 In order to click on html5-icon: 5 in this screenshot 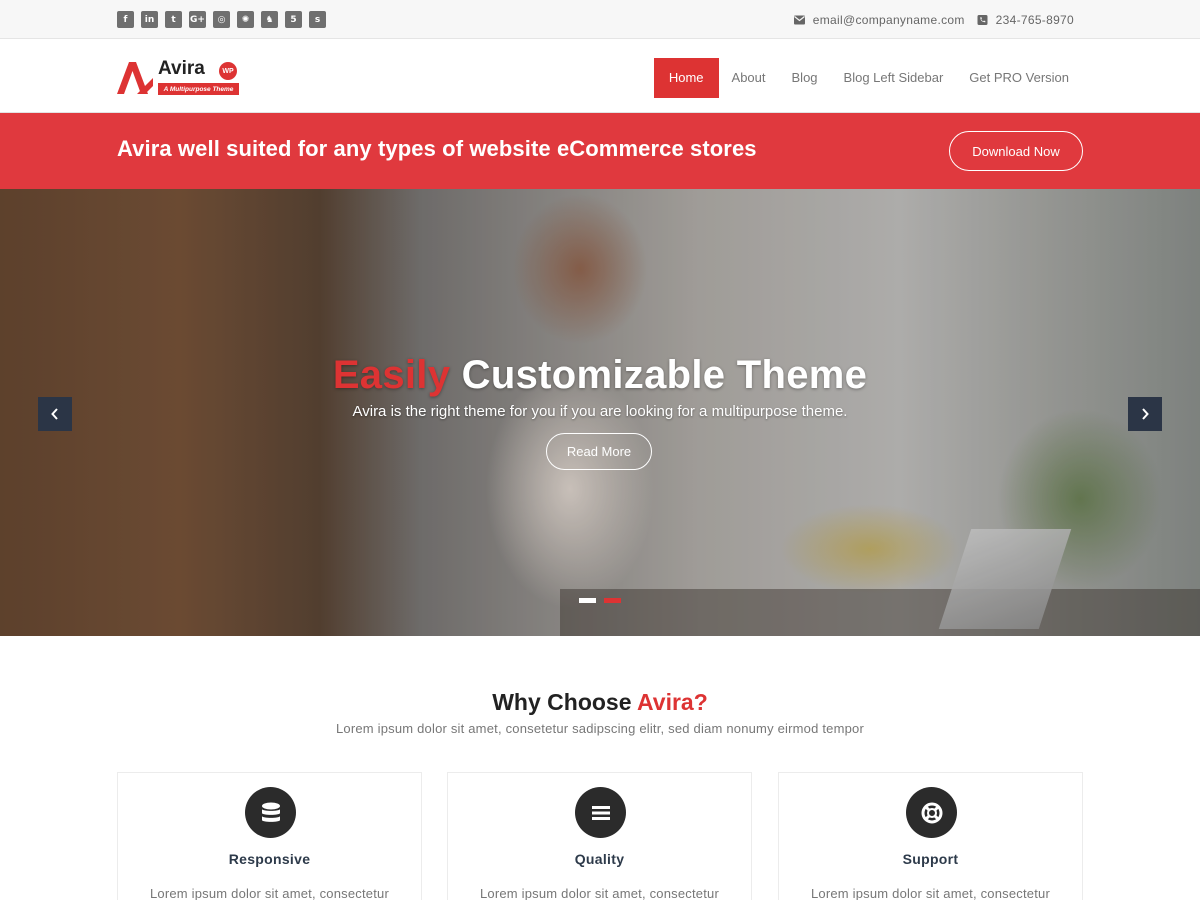, I will do `click(293, 19)`.